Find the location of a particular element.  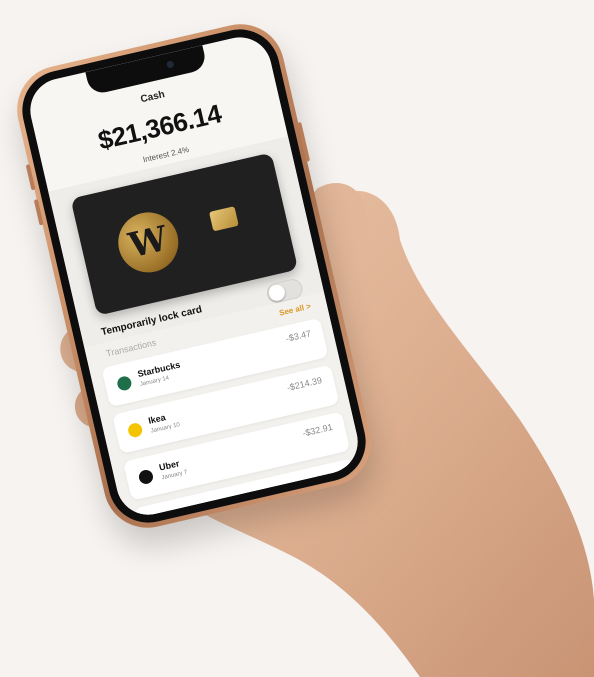

transaction-amount: -$3.47 is located at coordinates (298, 336).